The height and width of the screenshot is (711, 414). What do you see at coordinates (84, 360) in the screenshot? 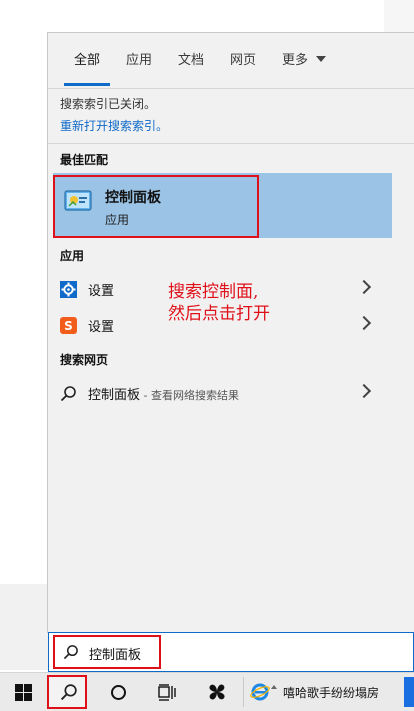
I see `web-search-heading: 搜索网页` at bounding box center [84, 360].